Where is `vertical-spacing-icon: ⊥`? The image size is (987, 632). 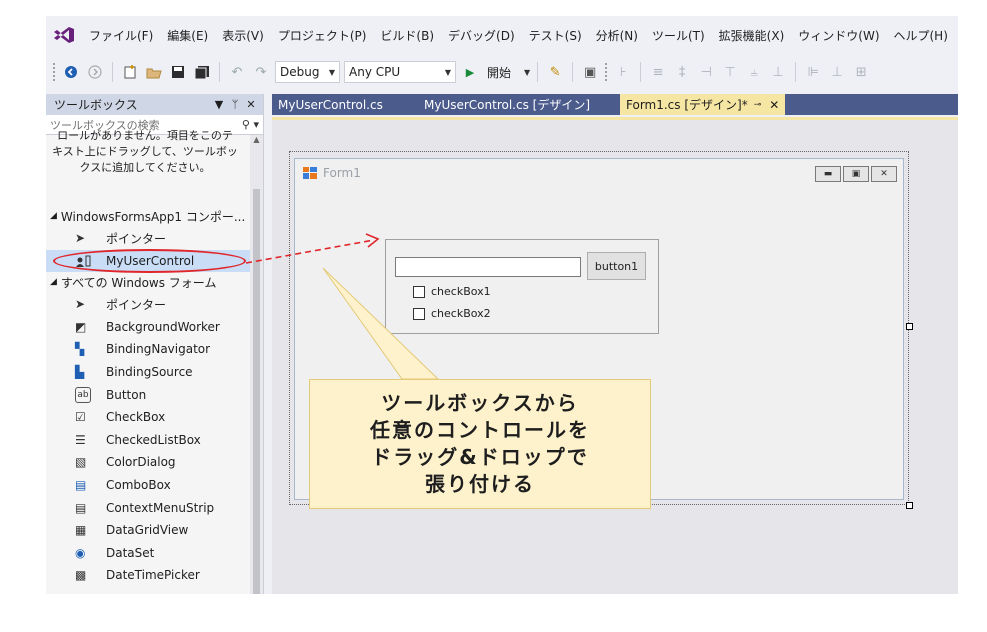
vertical-spacing-icon: ⊥ is located at coordinates (837, 72).